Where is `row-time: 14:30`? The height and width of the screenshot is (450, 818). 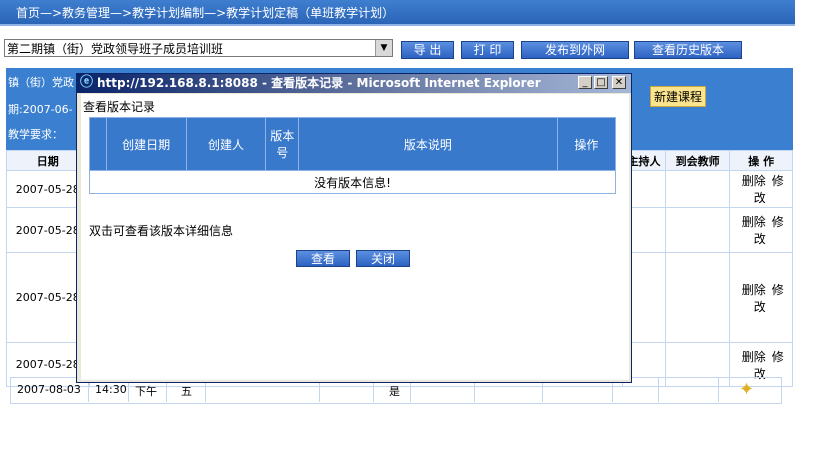 row-time: 14:30 is located at coordinates (111, 389).